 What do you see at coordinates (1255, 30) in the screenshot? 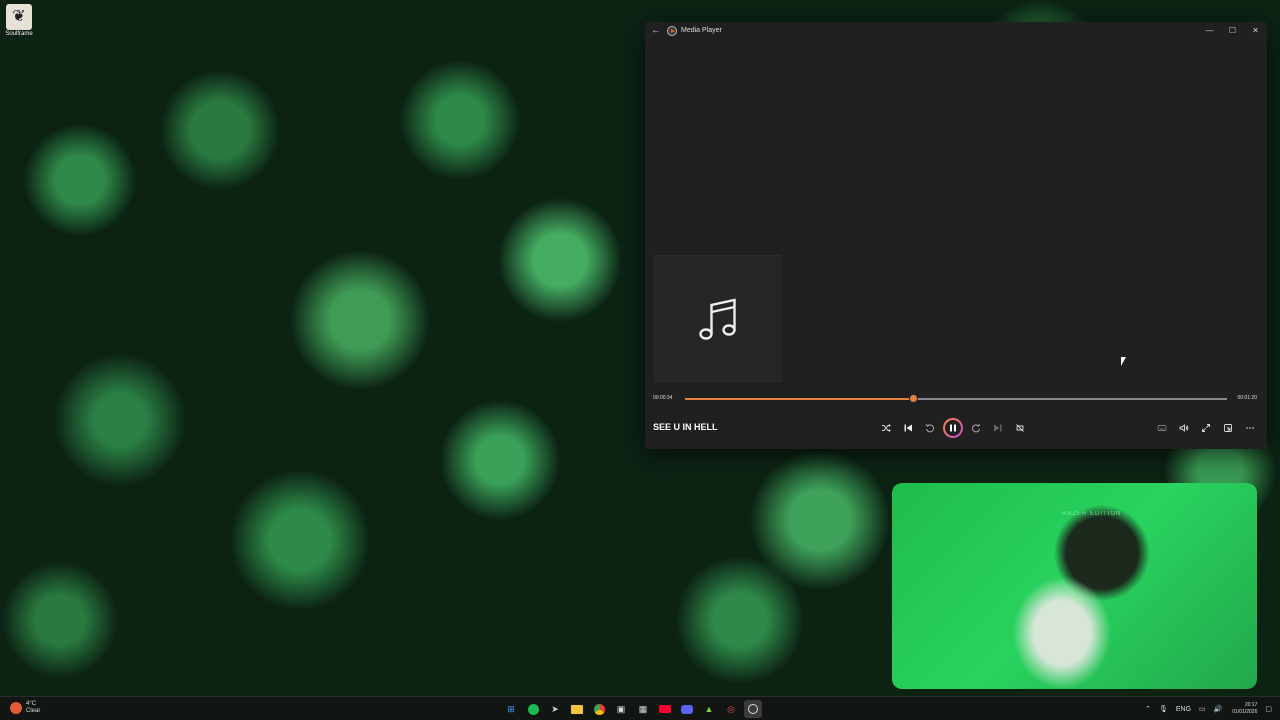
I see `close-button: ✕` at bounding box center [1255, 30].